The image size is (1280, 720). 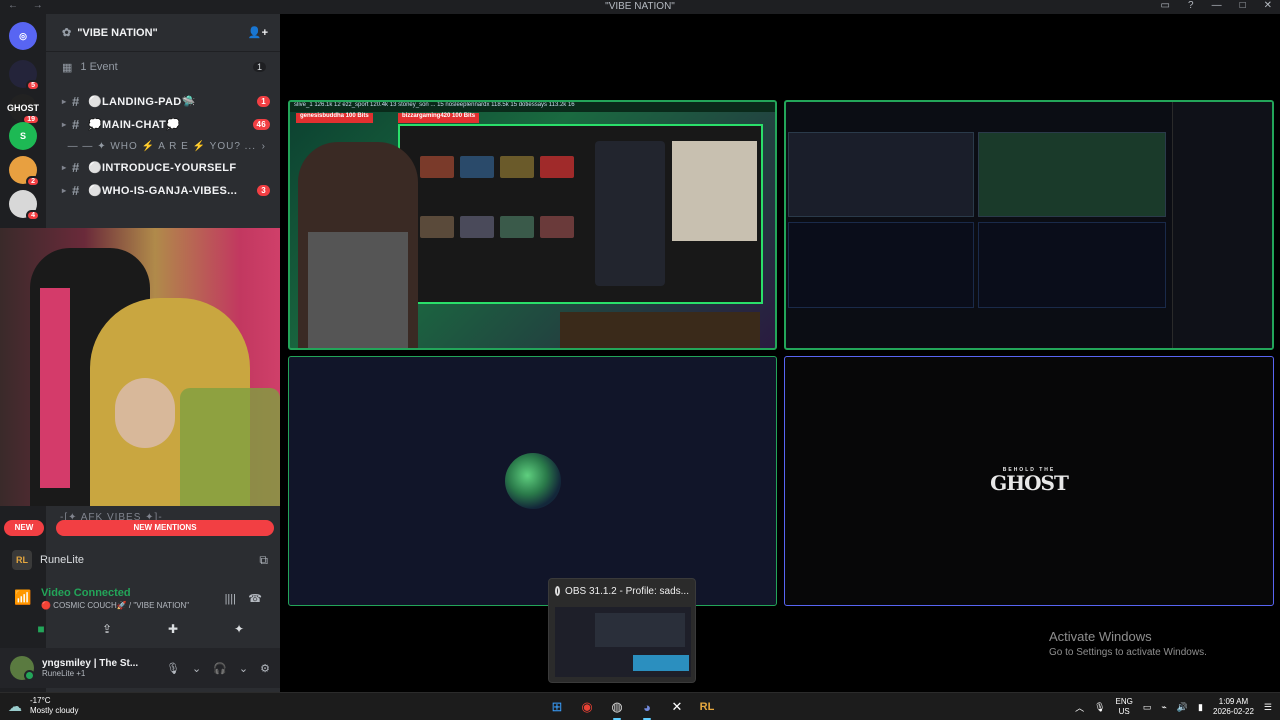 I want to click on channel-mention-count: 1, so click(x=263, y=101).